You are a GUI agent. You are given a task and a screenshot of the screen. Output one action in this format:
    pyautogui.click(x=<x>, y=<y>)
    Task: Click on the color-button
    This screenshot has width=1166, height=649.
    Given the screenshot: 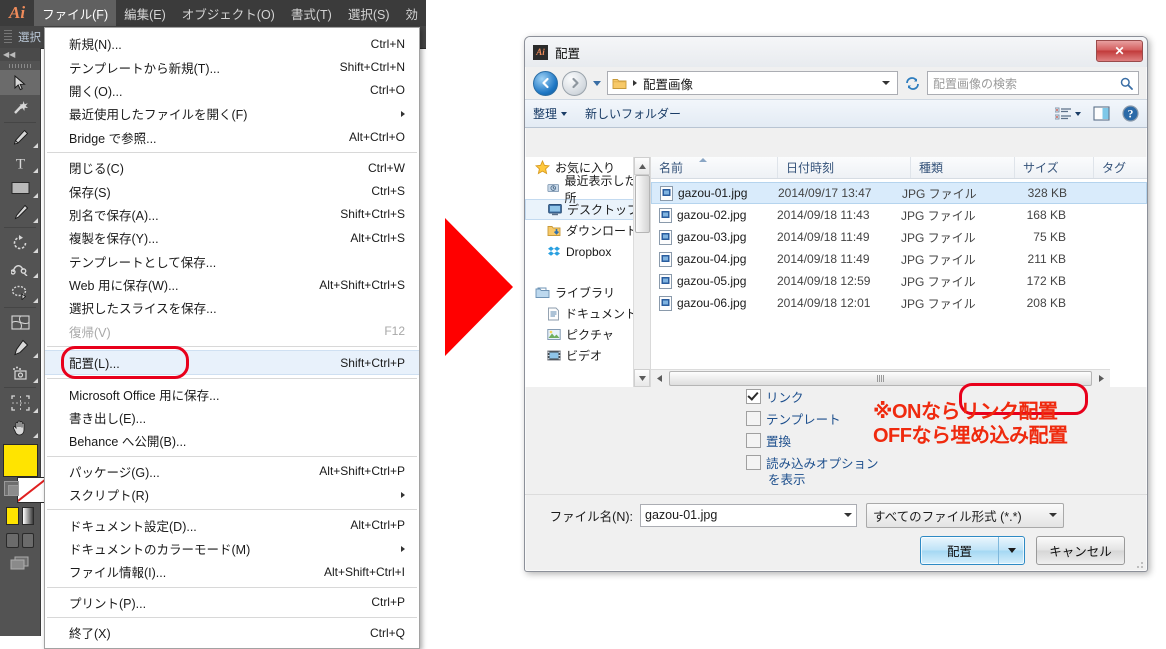 What is the action you would take?
    pyautogui.click(x=12, y=516)
    